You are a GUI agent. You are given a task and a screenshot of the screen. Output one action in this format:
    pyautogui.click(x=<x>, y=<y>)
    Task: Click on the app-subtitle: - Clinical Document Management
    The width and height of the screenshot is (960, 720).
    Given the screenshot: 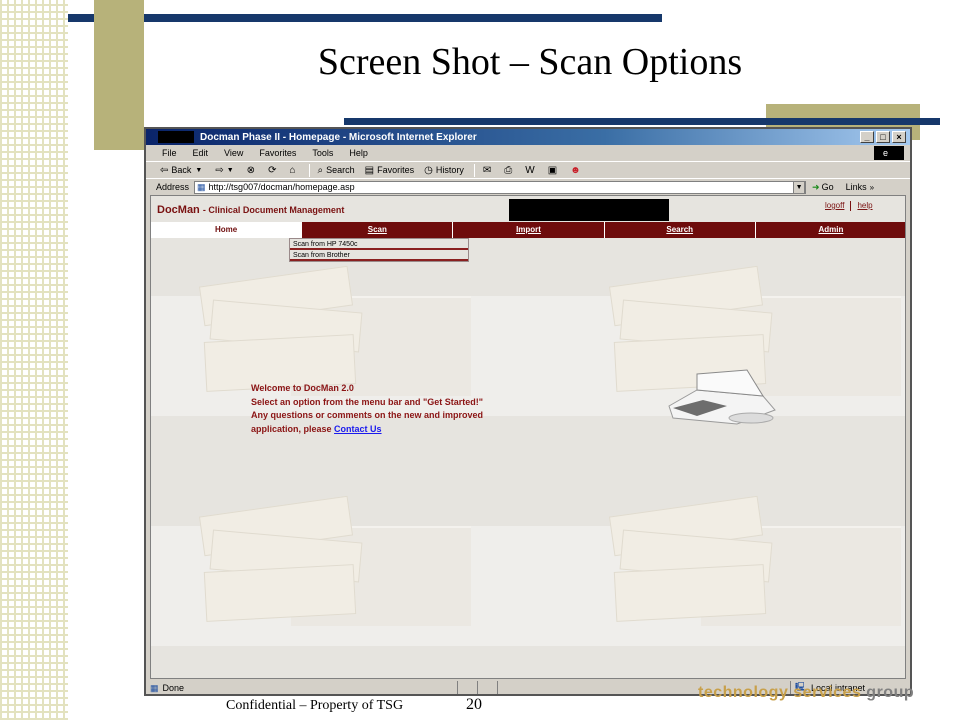 What is the action you would take?
    pyautogui.click(x=273, y=210)
    